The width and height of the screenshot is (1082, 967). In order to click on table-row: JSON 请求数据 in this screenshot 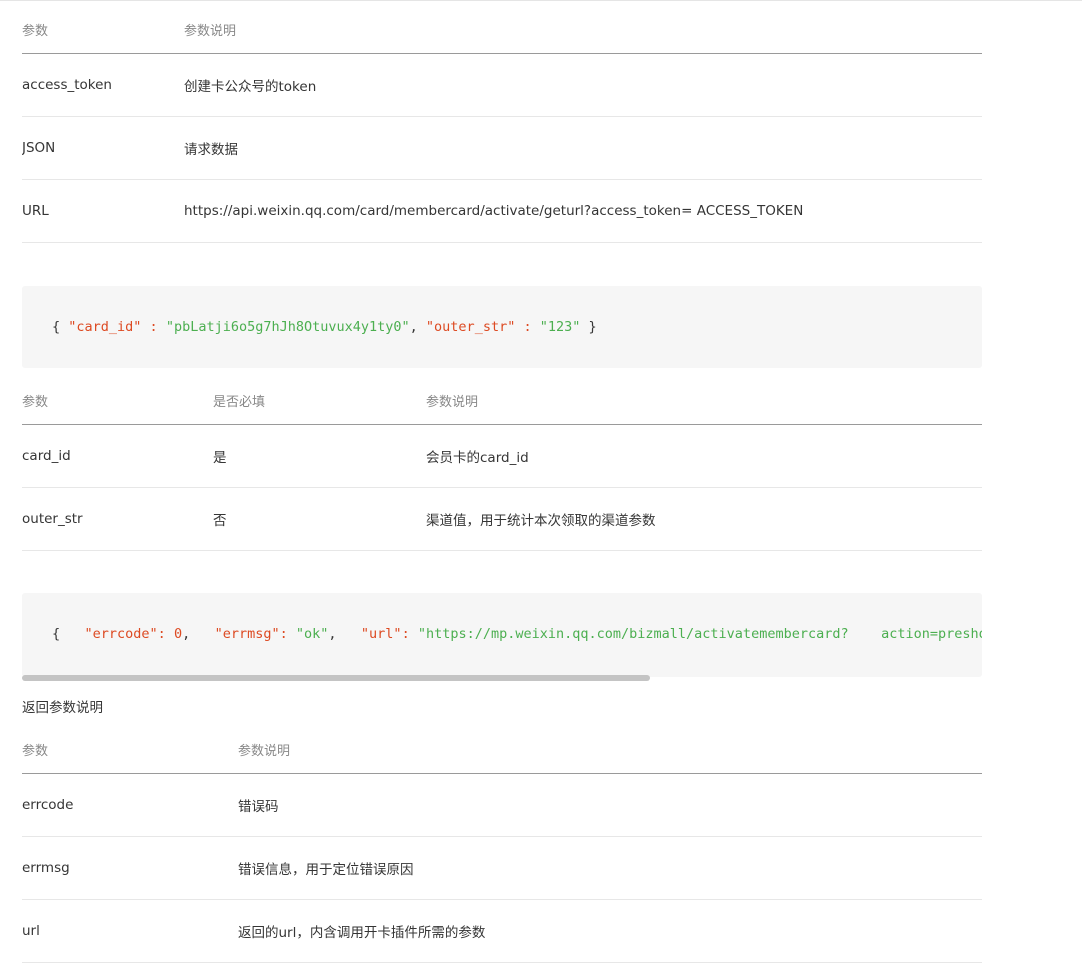, I will do `click(502, 148)`.